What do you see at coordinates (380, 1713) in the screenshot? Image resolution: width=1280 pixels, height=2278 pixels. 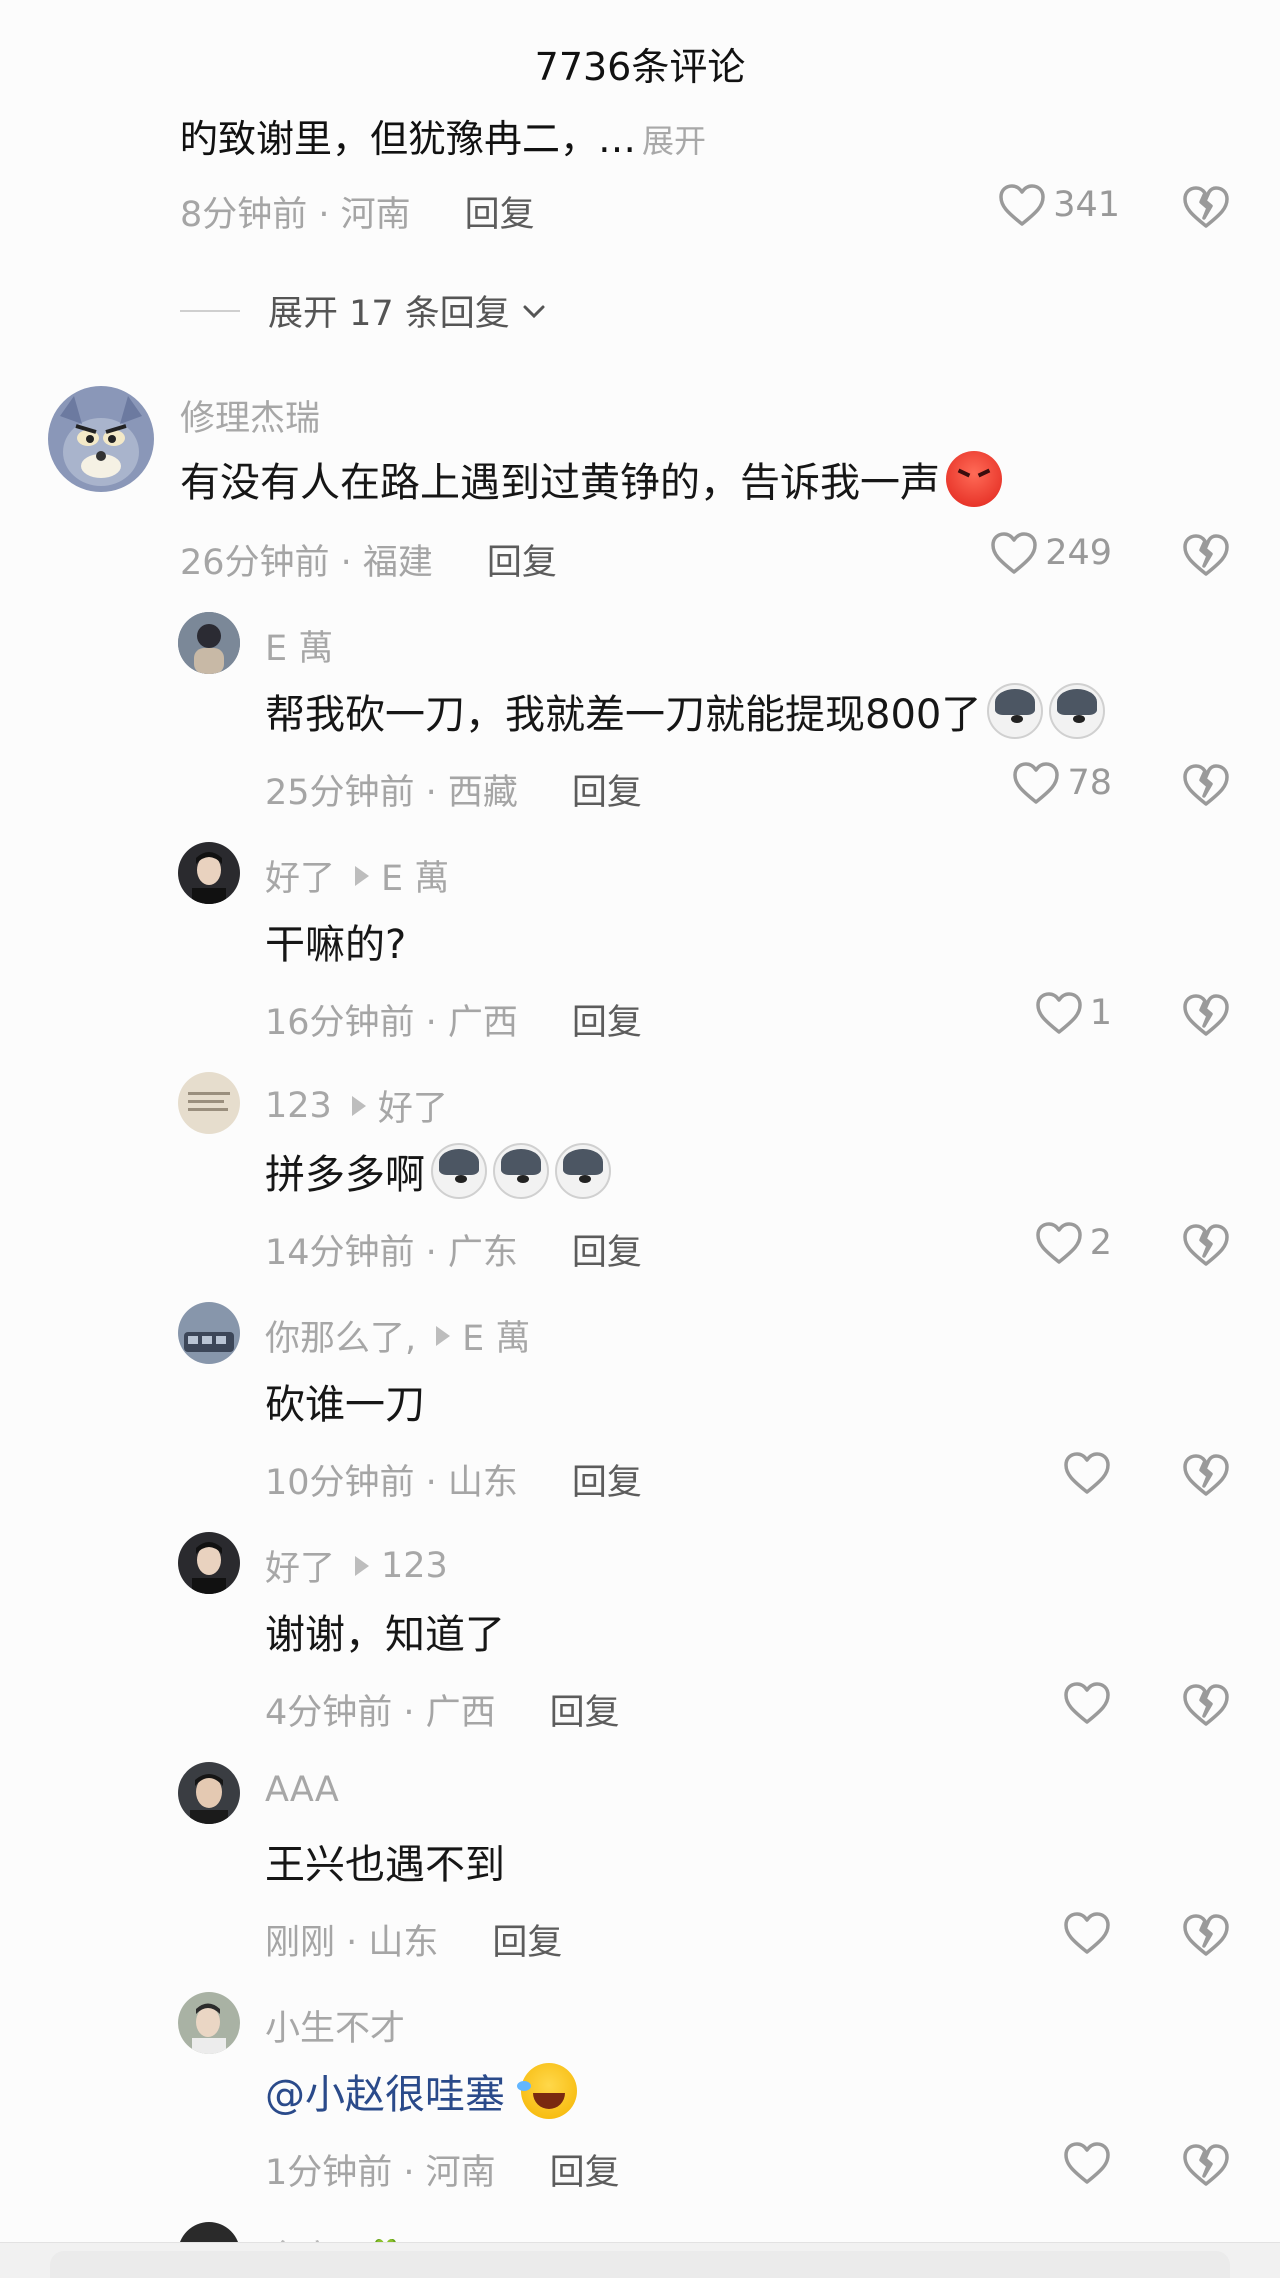 I see `time-location: 4分钟前 · 广西` at bounding box center [380, 1713].